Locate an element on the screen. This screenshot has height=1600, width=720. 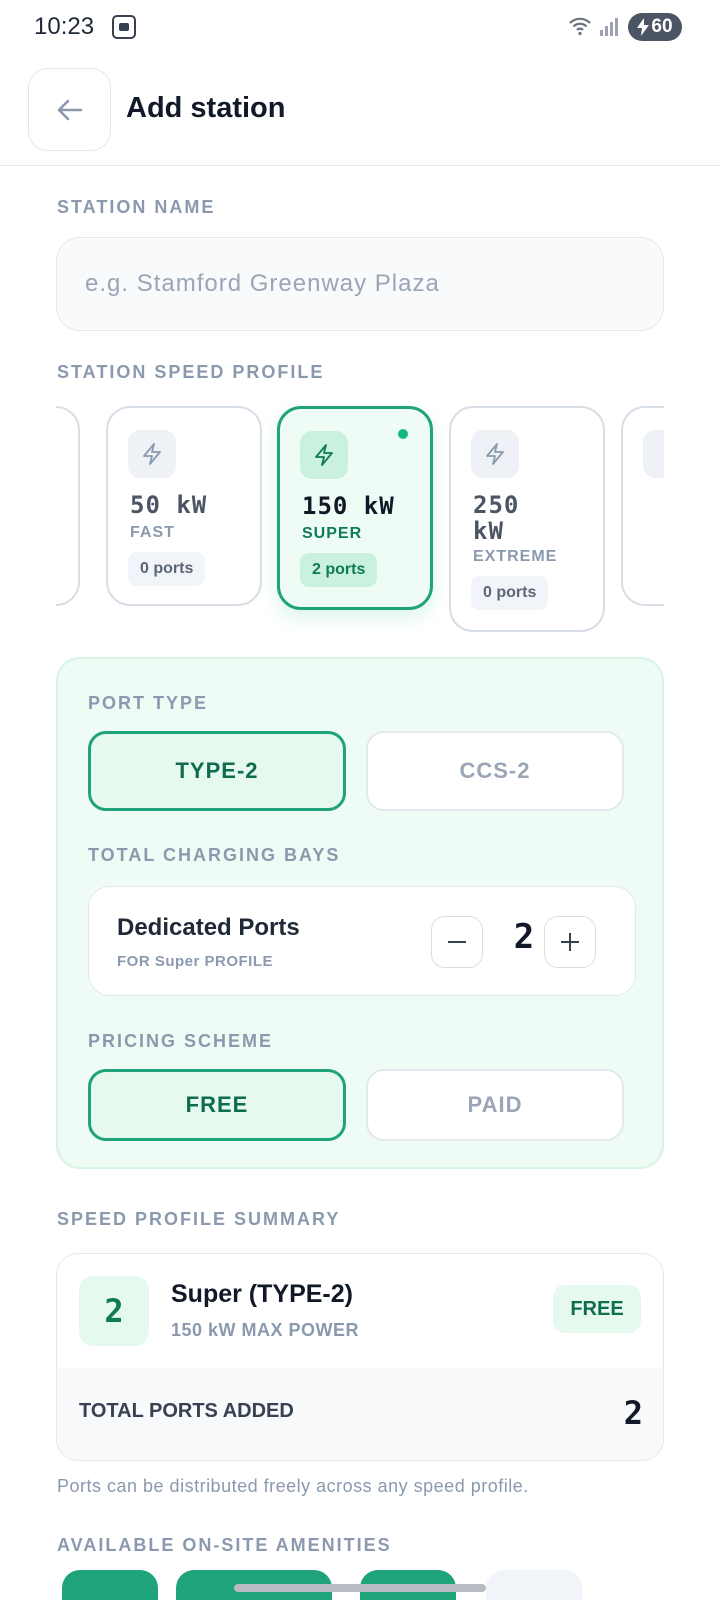
total-ports-label: TOTAL PORTS ADDED is located at coordinates (186, 1411).